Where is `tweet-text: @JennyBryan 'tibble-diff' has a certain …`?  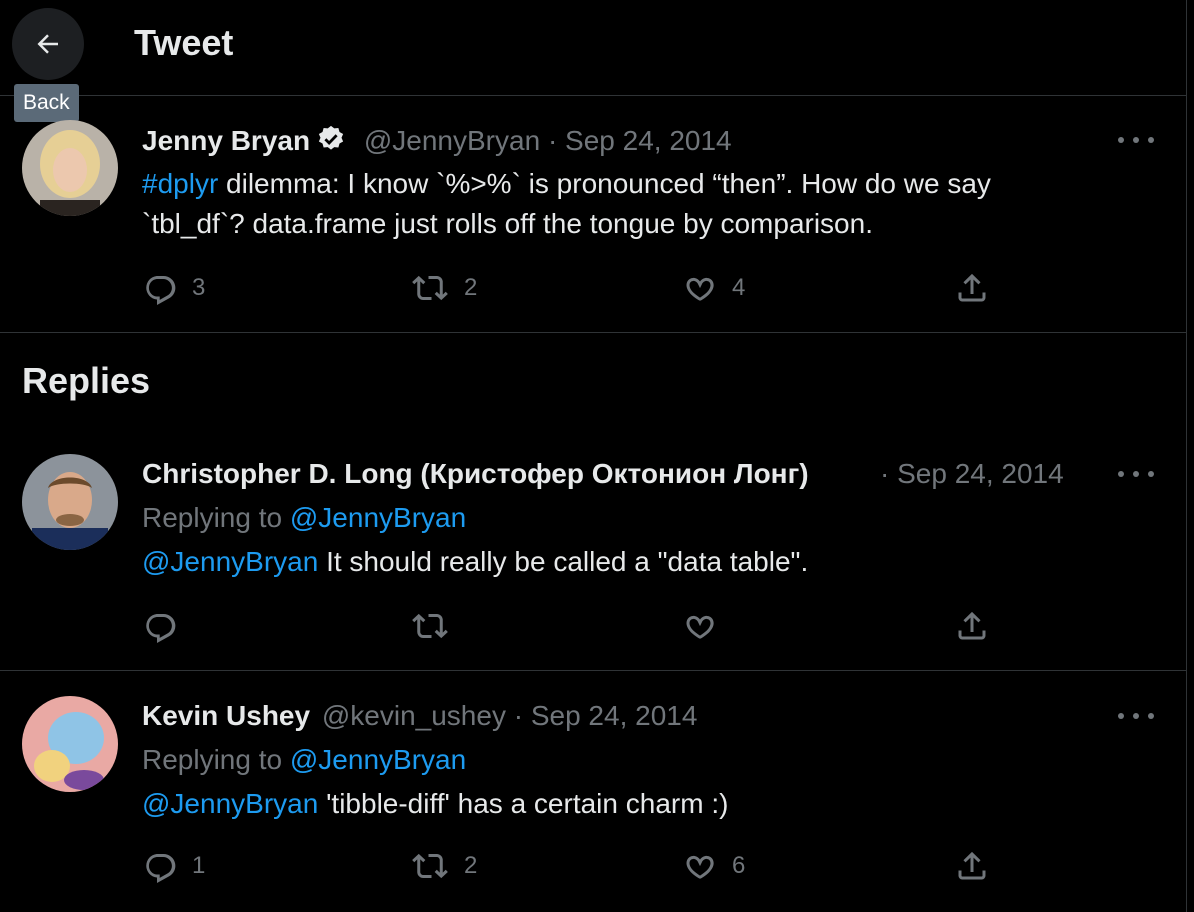
tweet-text: @JennyBryan 'tibble-diff' has a certain … is located at coordinates (435, 804).